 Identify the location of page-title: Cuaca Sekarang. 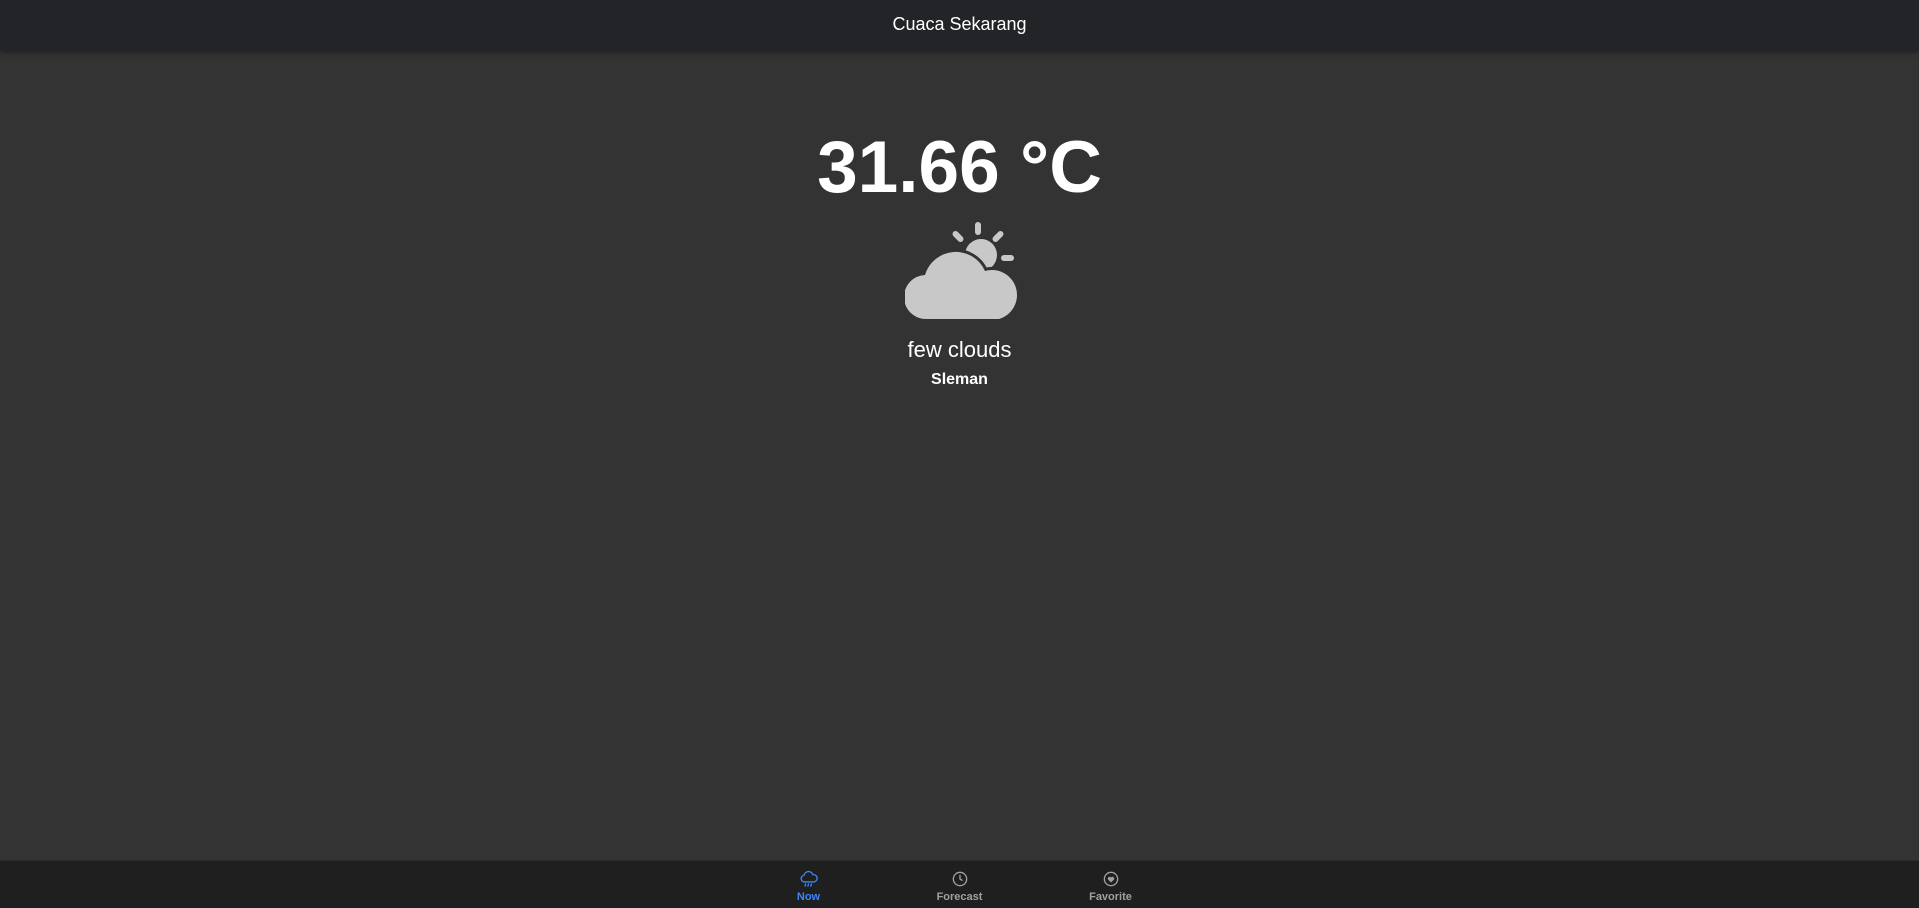
(959, 24).